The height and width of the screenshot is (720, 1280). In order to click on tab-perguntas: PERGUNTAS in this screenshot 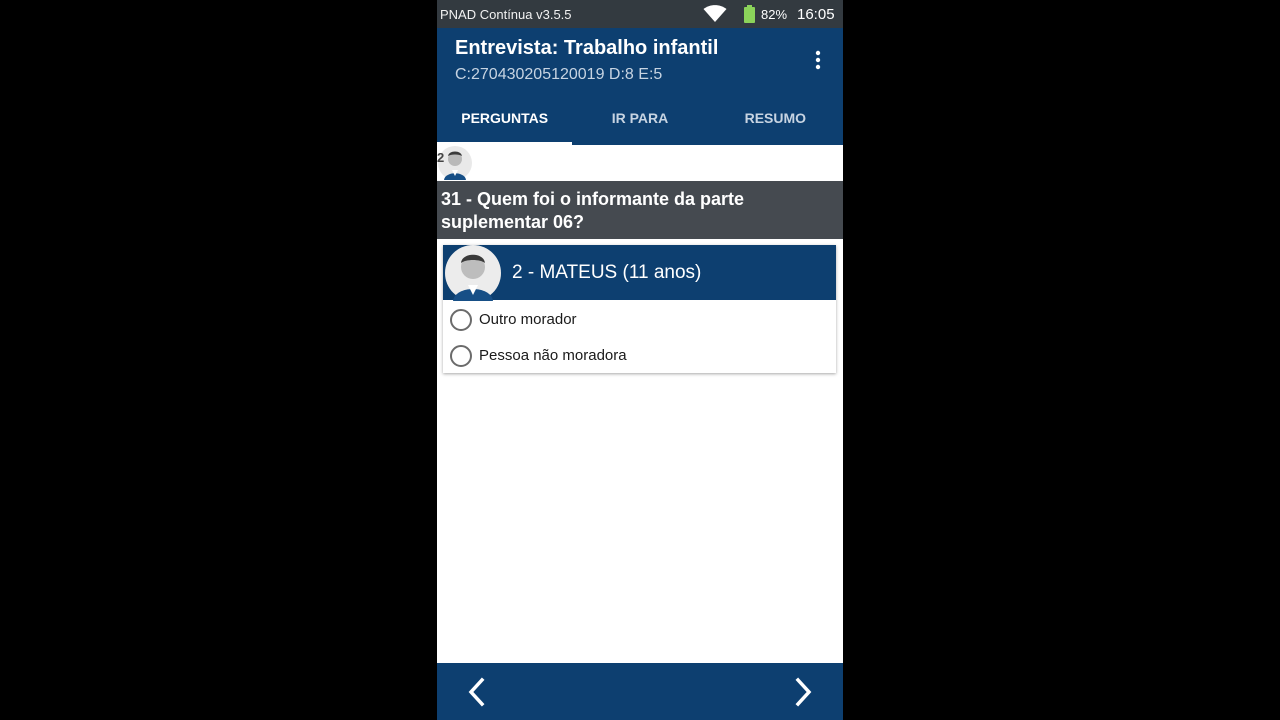, I will do `click(505, 117)`.